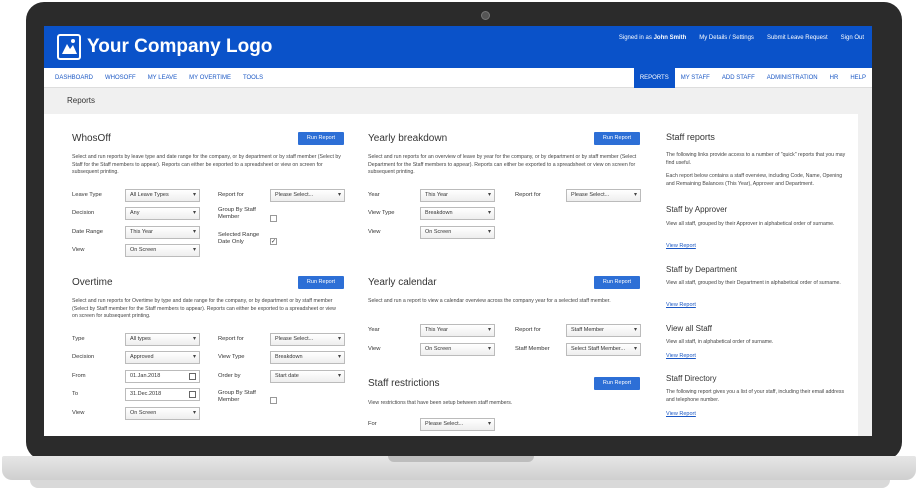 This screenshot has height=493, width=919. I want to click on selected-range-label: Selected Range Date Only, so click(239, 238).